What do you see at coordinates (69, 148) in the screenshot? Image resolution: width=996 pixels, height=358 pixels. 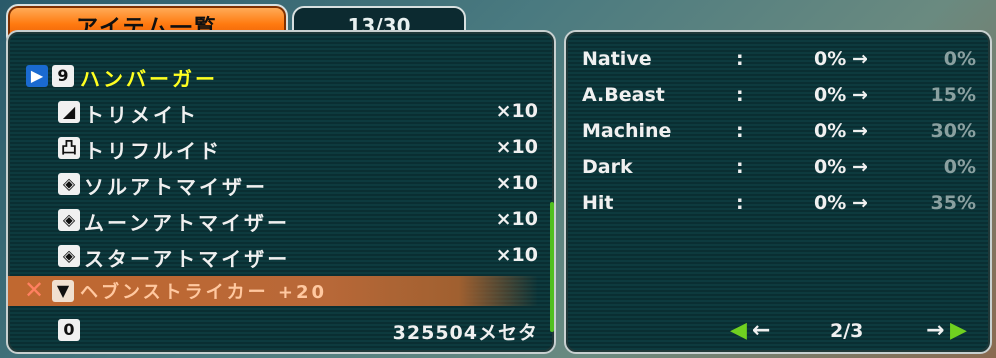 I see `fluid-icon: 凸` at bounding box center [69, 148].